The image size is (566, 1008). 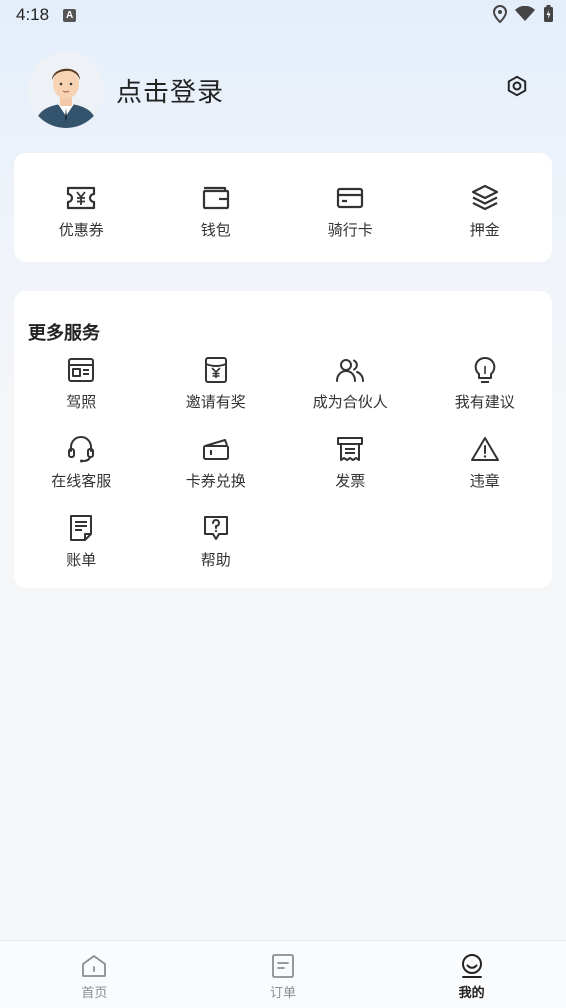 I want to click on service-label: 邀请有奖, so click(x=215, y=402).